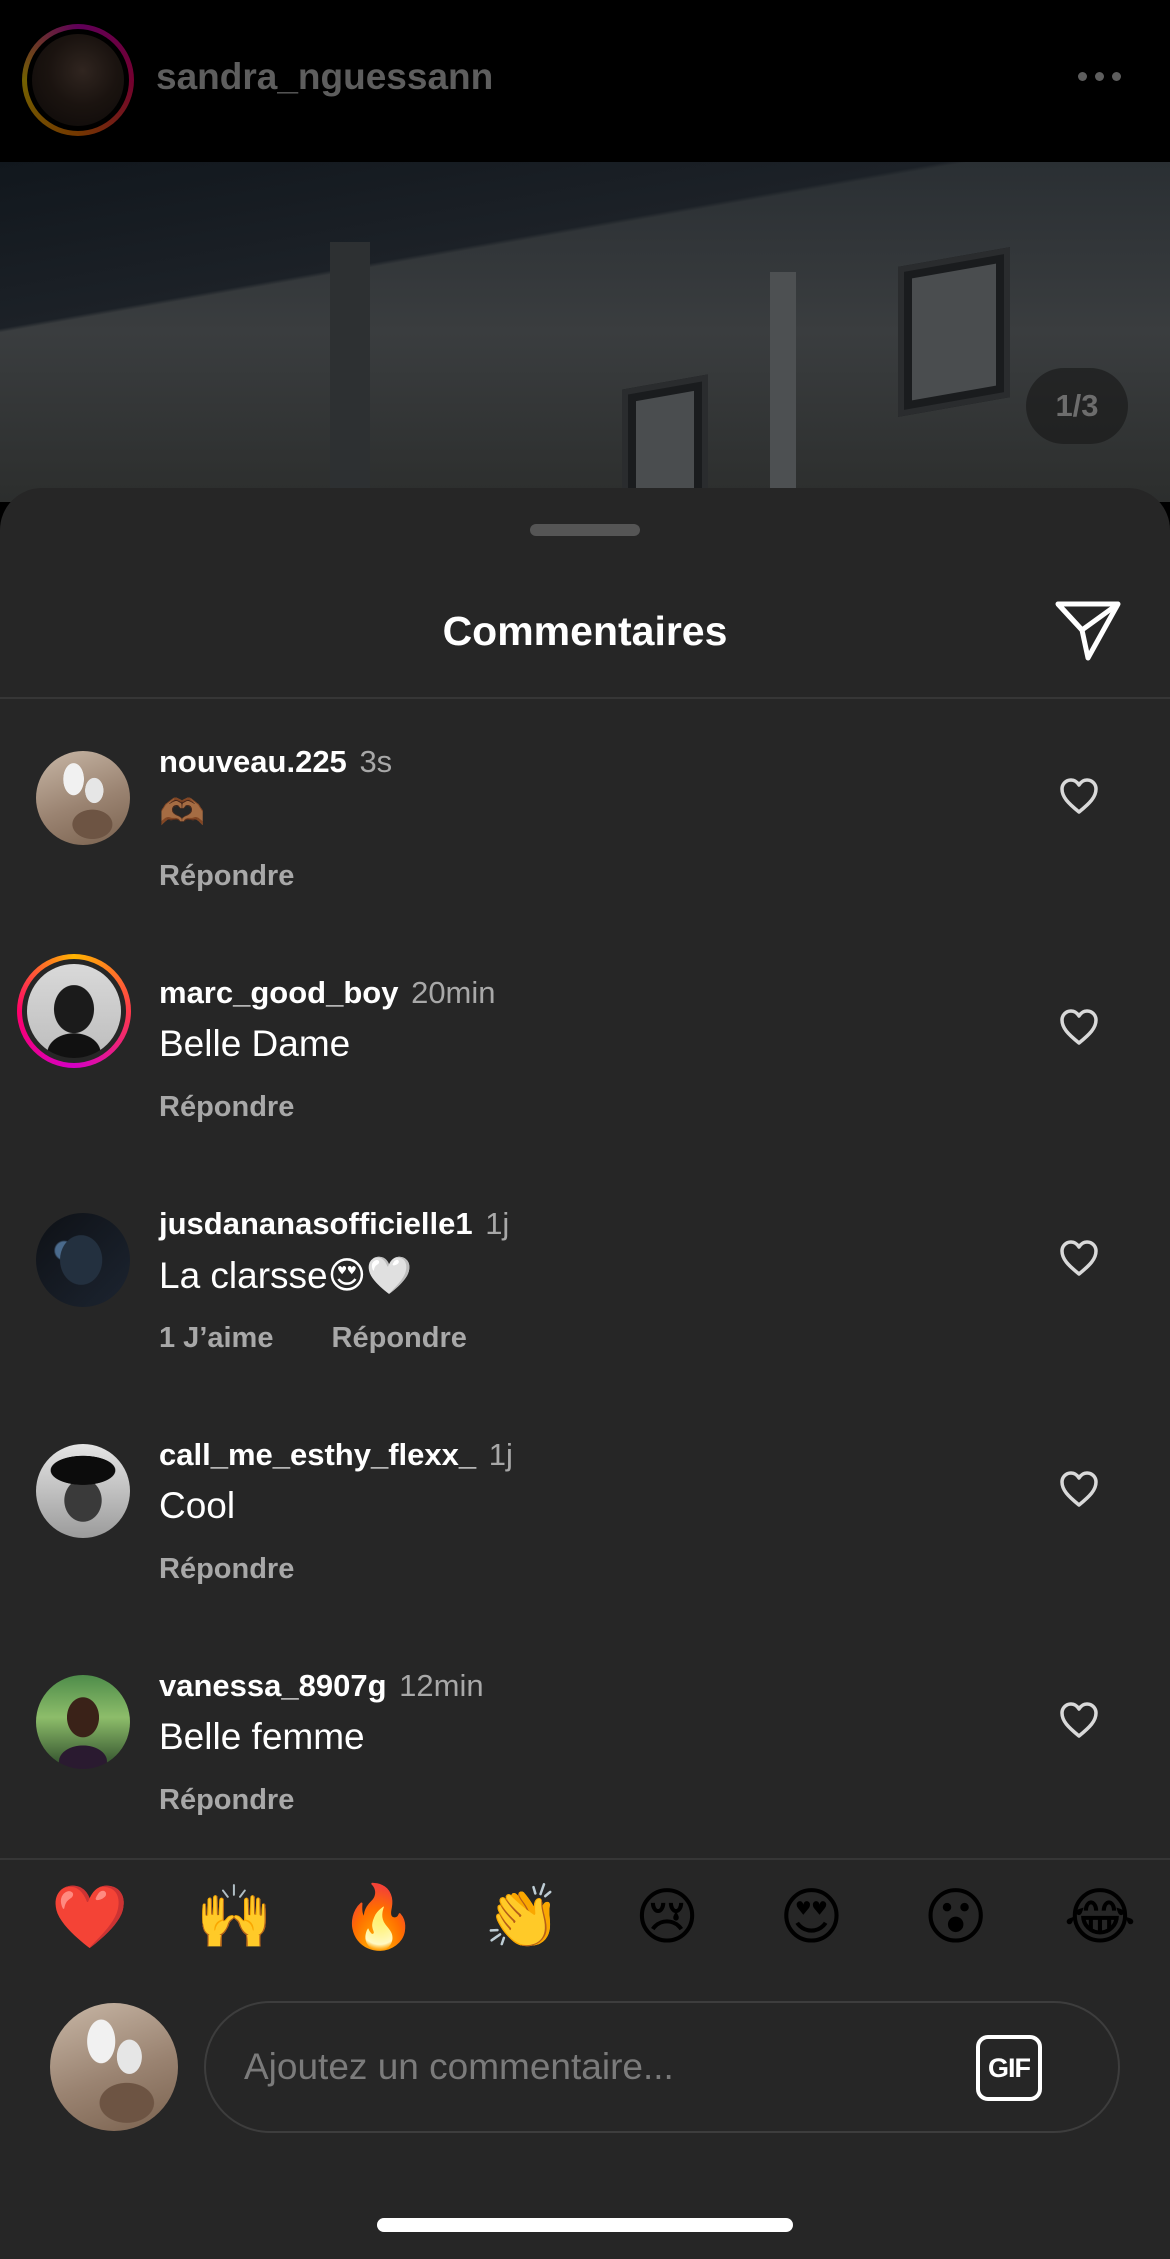 This screenshot has height=2259, width=1170. I want to click on comment-username: vanessa_8907g, so click(273, 1685).